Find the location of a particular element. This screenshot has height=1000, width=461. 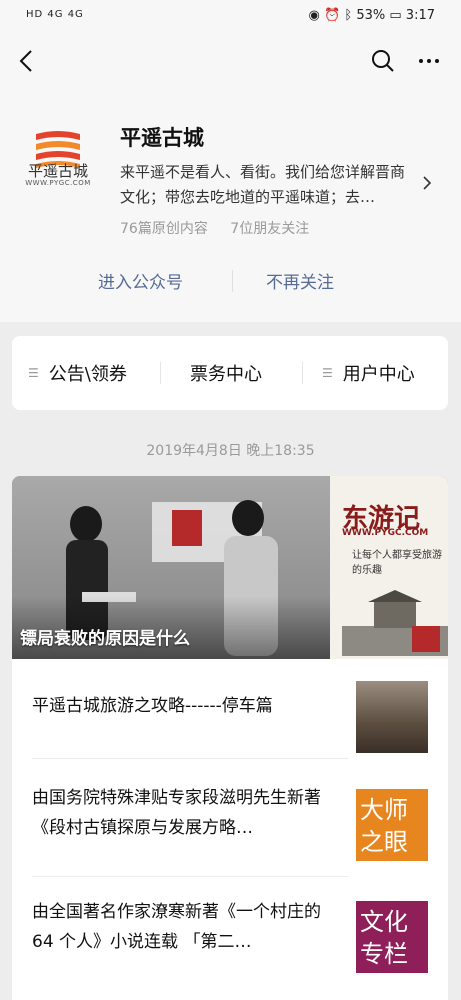

search-icon is located at coordinates (383, 61).